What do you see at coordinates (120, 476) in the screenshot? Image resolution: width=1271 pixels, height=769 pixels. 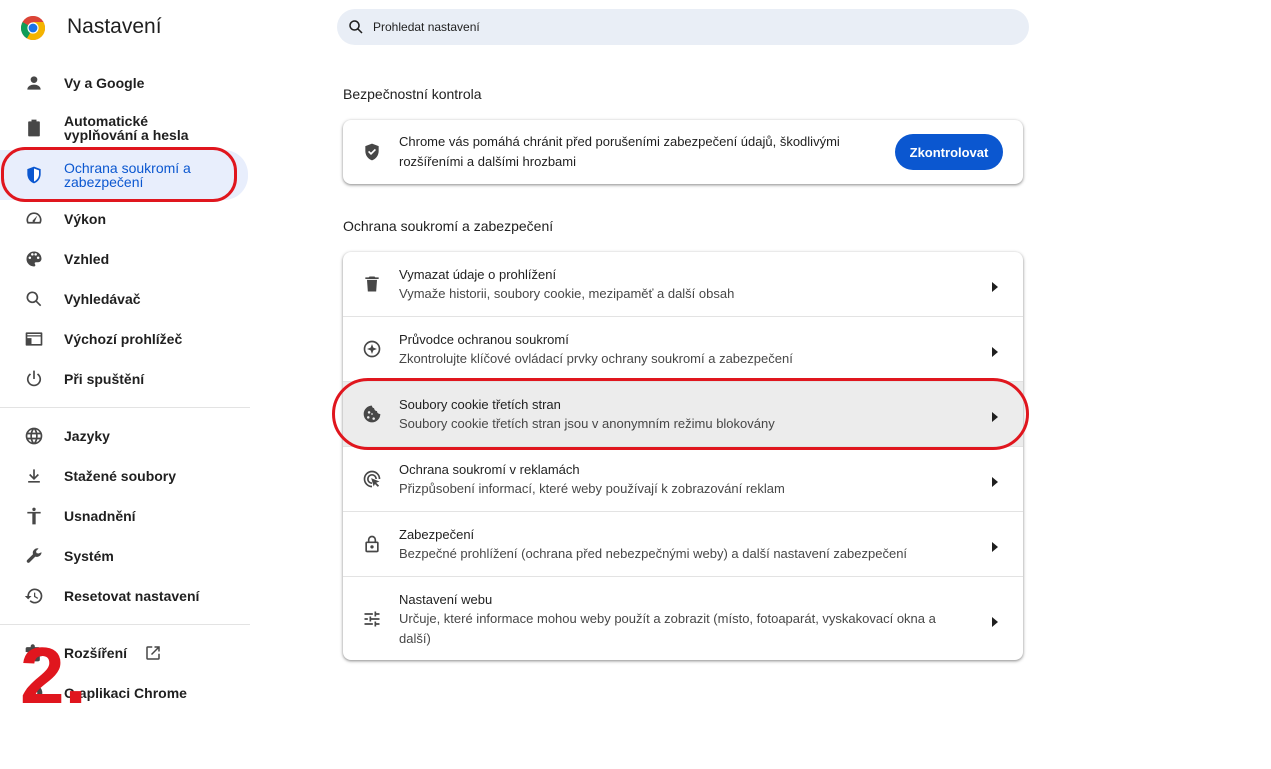 I see `sidebar-item-label: Stažené soubory` at bounding box center [120, 476].